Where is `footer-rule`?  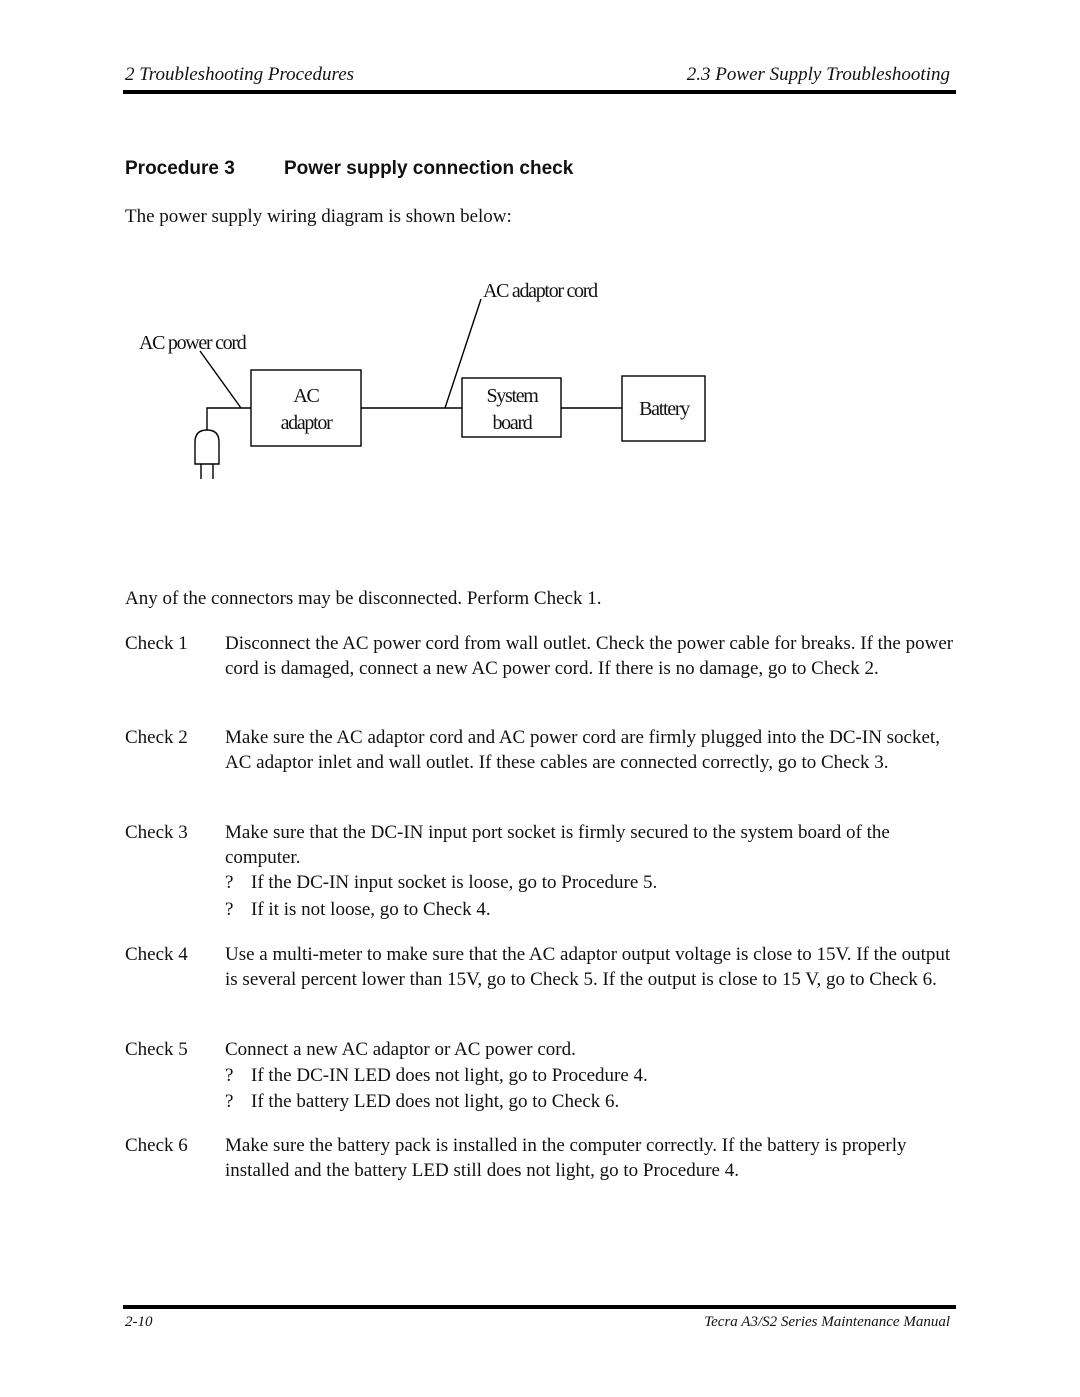
footer-rule is located at coordinates (539, 1307).